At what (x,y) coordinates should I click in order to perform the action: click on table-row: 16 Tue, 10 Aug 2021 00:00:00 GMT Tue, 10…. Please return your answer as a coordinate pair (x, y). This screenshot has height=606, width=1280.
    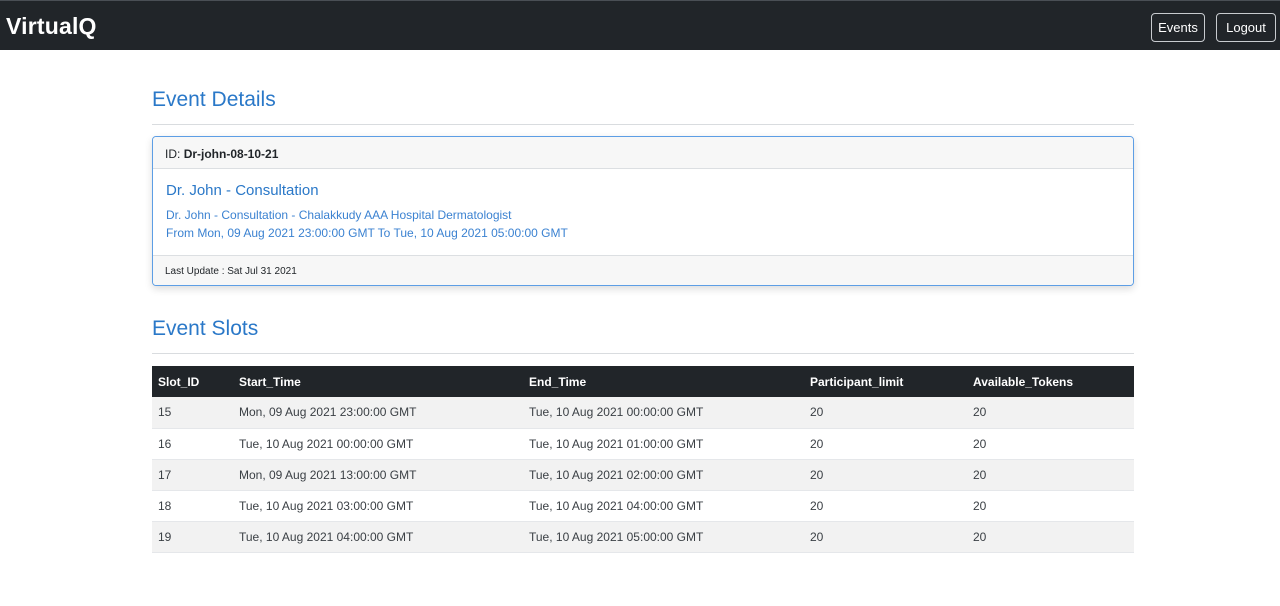
    Looking at the image, I should click on (643, 444).